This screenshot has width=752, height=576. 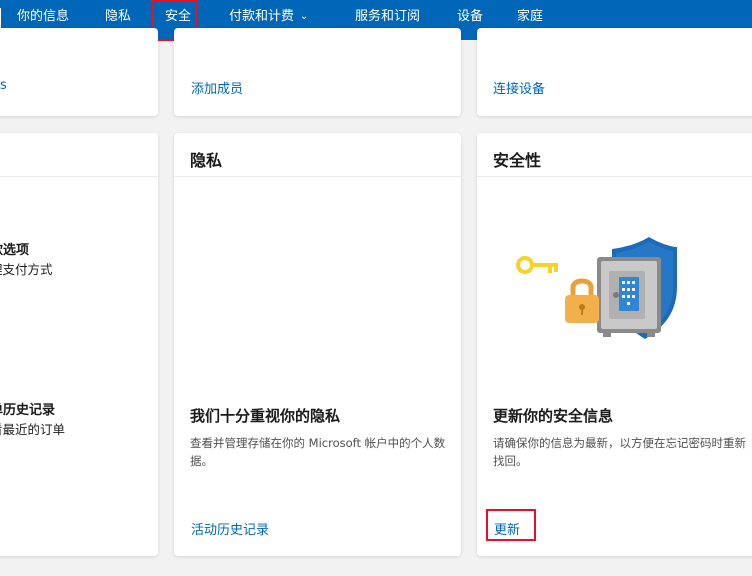 What do you see at coordinates (79, 72) in the screenshot?
I see `top-card-left: s` at bounding box center [79, 72].